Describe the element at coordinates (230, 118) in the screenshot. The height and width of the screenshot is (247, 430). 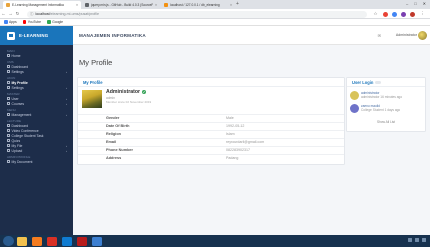
I see `field-value: Male` at that location.